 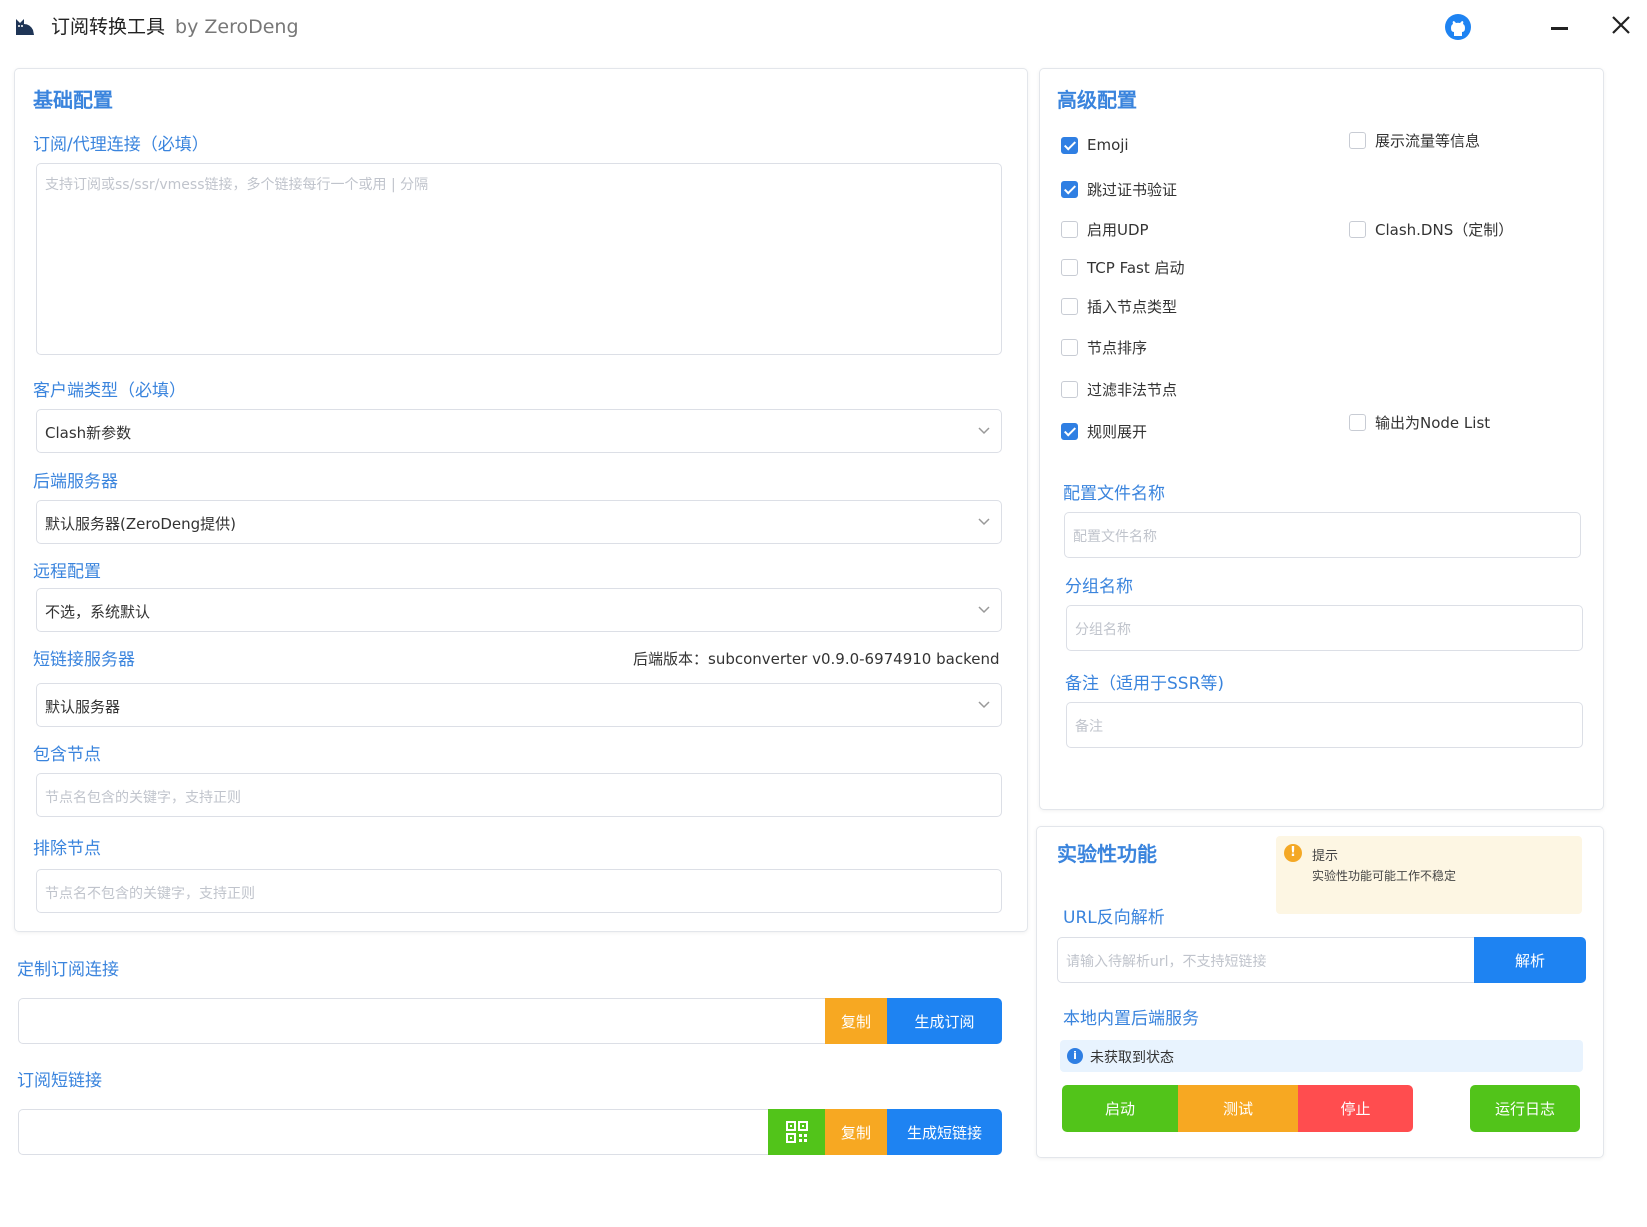 I want to click on backend-server-value: 默认服务器(ZeroDeng提供), so click(x=141, y=524).